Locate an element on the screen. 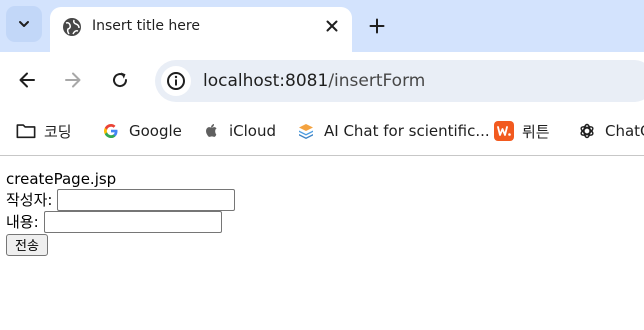  bookmark-label: 코딩 is located at coordinates (58, 131).